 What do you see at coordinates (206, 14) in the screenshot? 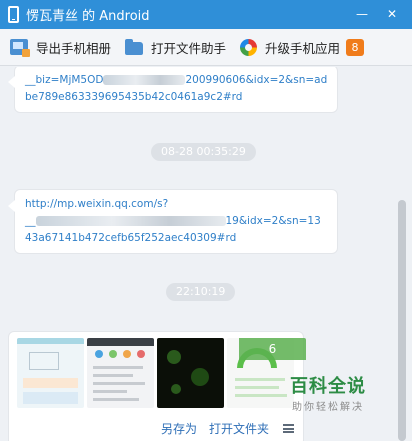
I see `title-bar: 愣瓦青丝 的 Android — ✕` at bounding box center [206, 14].